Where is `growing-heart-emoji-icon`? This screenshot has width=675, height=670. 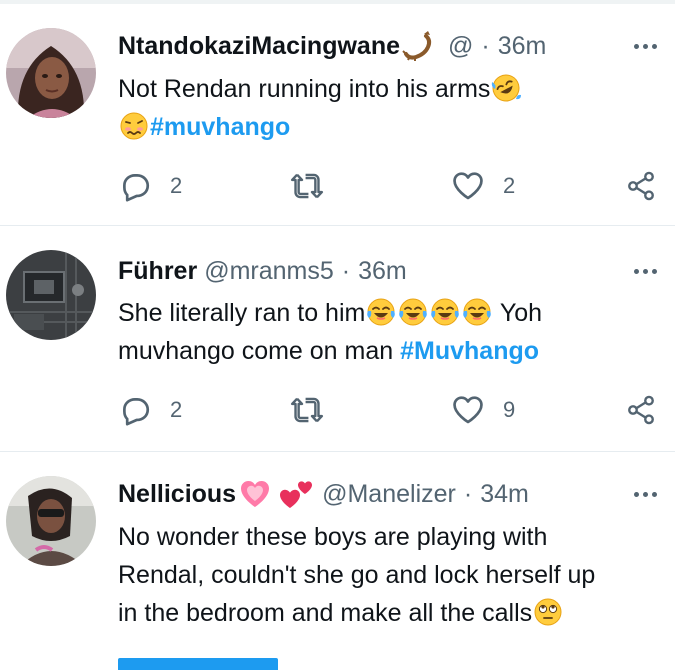
growing-heart-emoji-icon is located at coordinates (255, 494).